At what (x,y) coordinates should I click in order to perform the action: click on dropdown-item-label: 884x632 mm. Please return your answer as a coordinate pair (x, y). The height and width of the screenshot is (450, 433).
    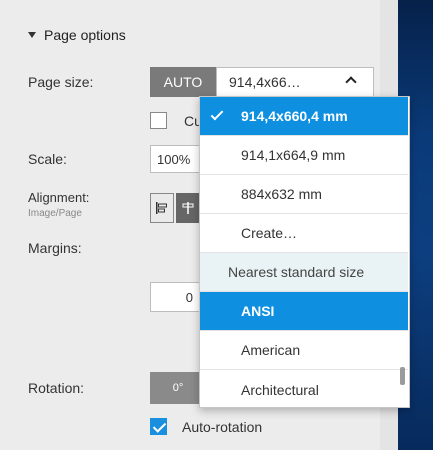
    Looking at the image, I should click on (281, 194).